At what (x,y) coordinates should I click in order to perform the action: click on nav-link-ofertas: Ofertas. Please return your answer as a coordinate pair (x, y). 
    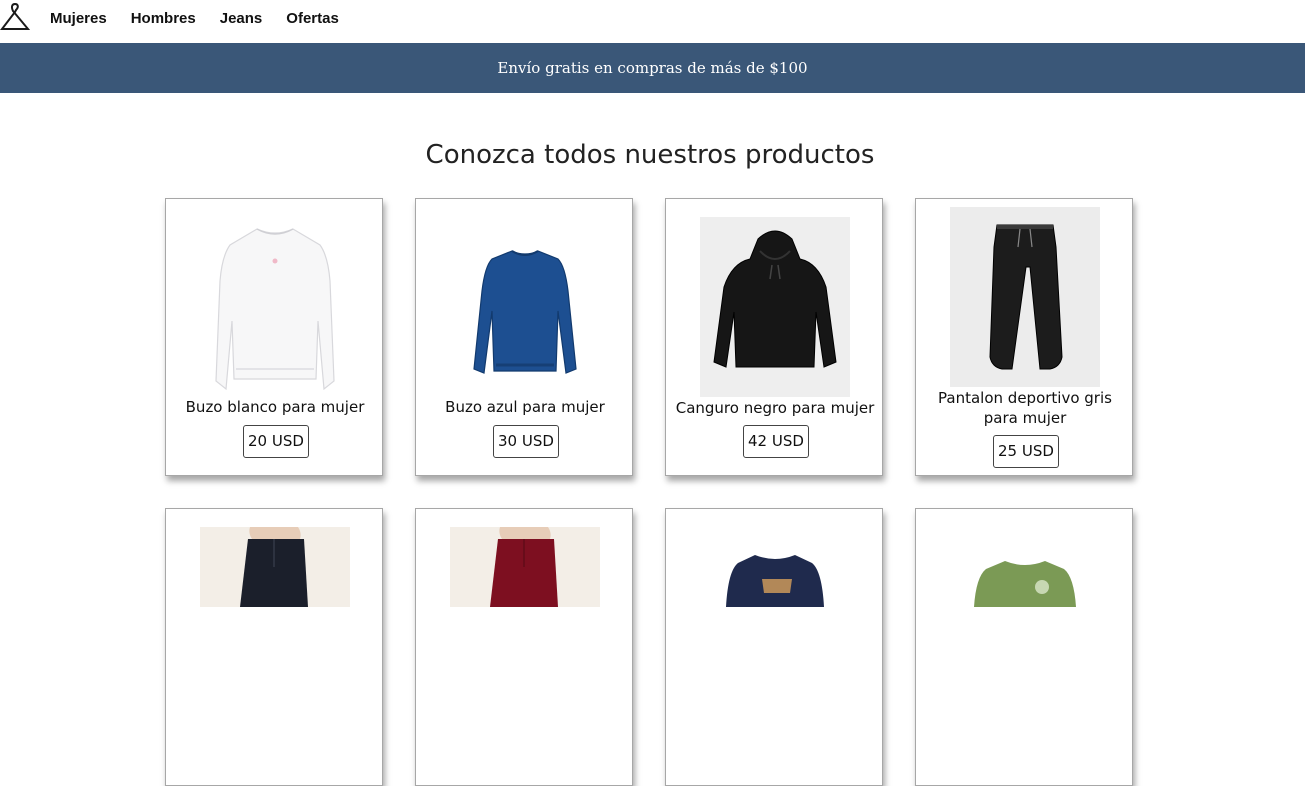
    Looking at the image, I should click on (312, 18).